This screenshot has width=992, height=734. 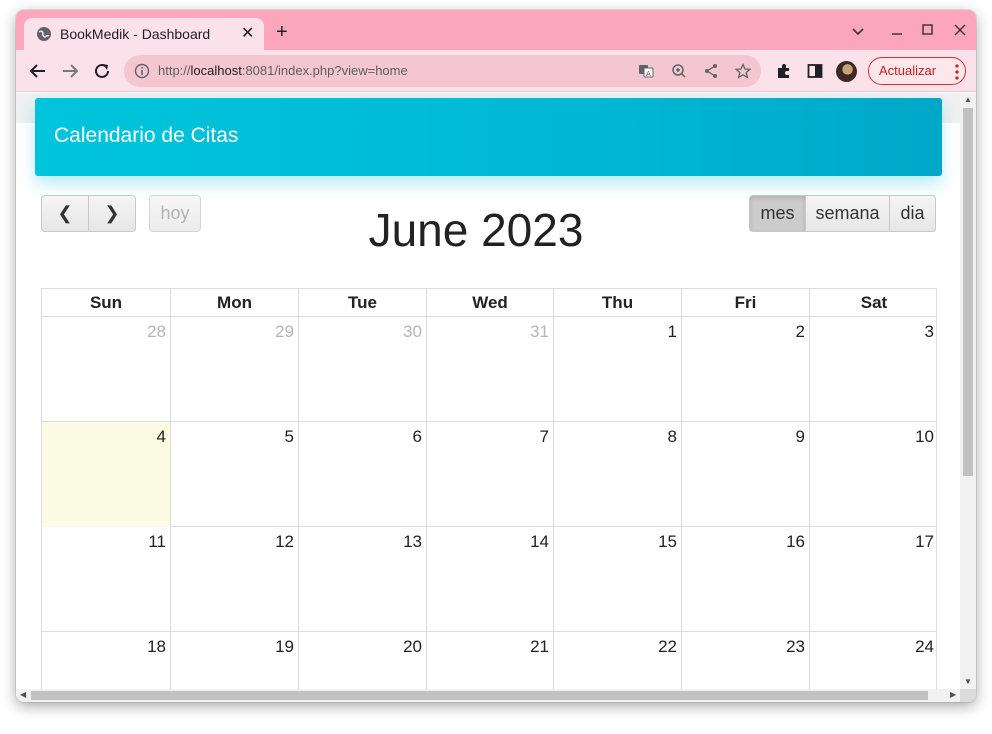 I want to click on translate-icon: A, so click(x=646, y=71).